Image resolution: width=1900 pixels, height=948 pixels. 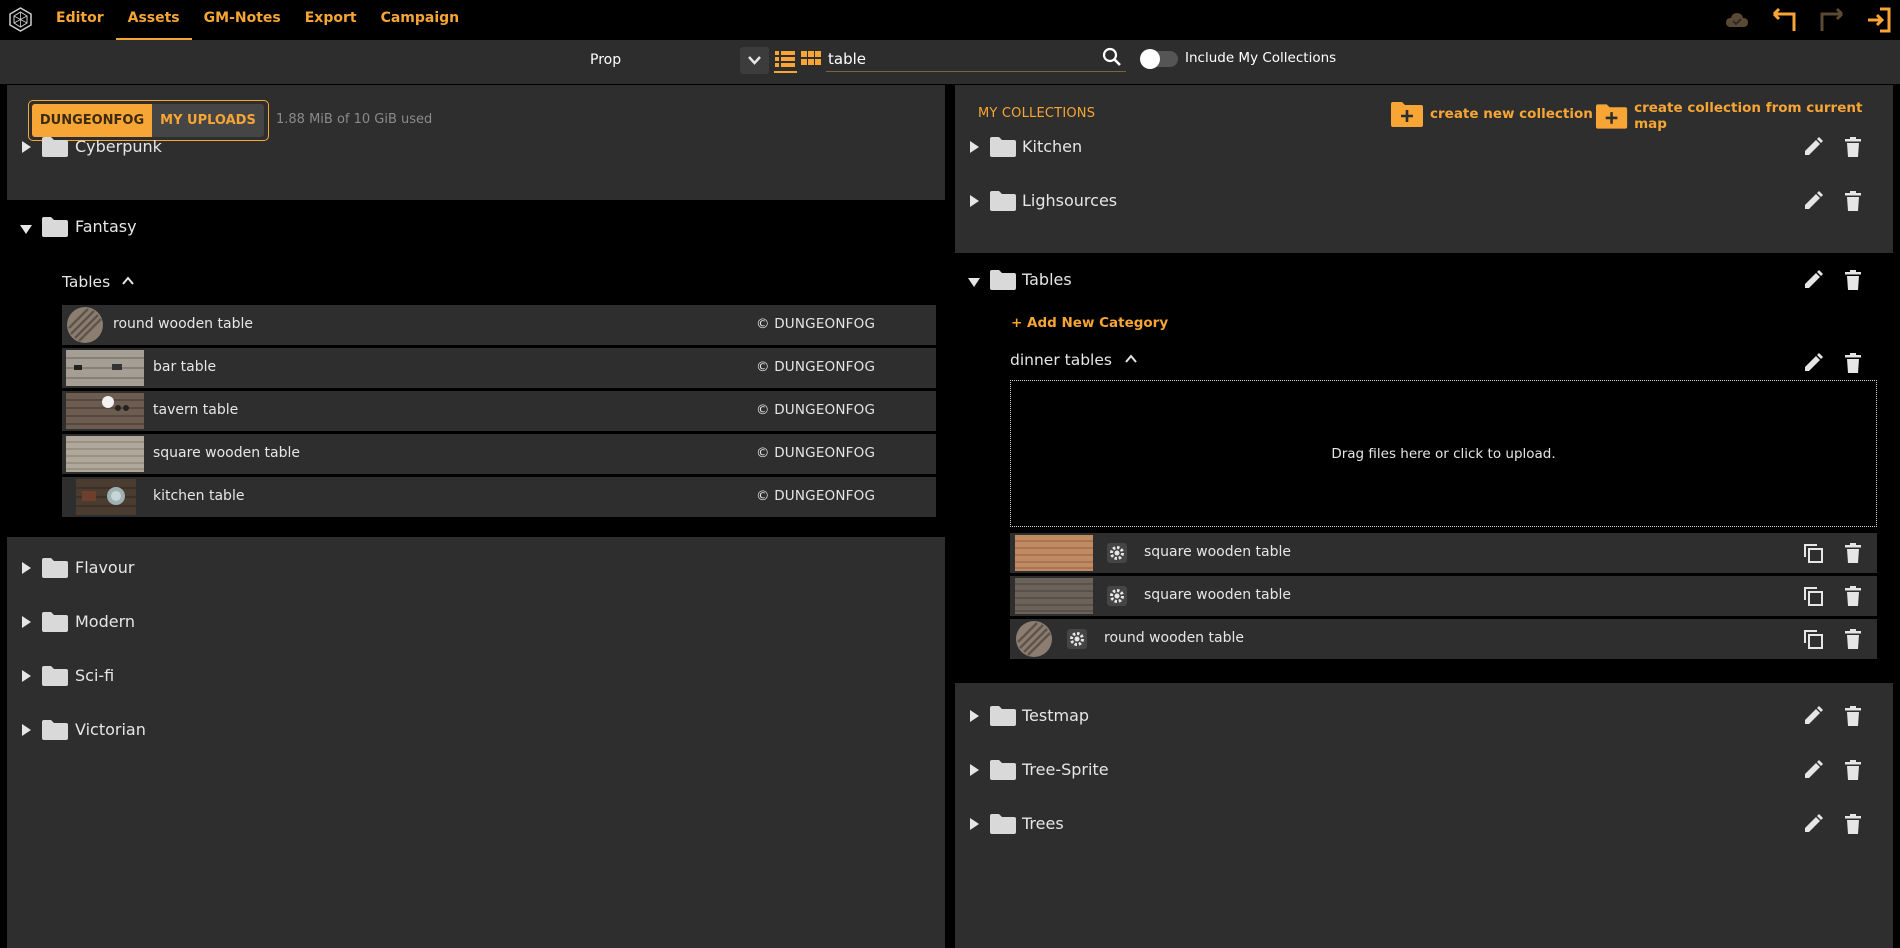 I want to click on asset-row: round wooden table © DUNGEONFOG, so click(x=499, y=325).